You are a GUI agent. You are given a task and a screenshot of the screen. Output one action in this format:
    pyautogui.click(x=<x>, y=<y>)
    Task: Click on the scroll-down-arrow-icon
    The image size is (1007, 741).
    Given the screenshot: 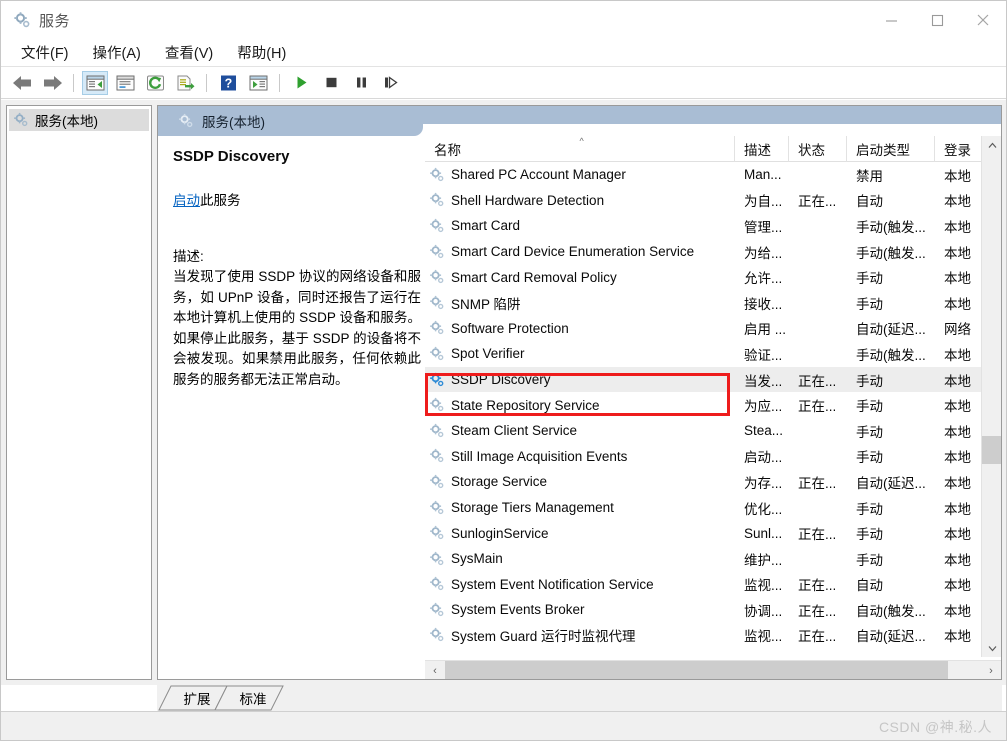 What is the action you would take?
    pyautogui.click(x=991, y=648)
    